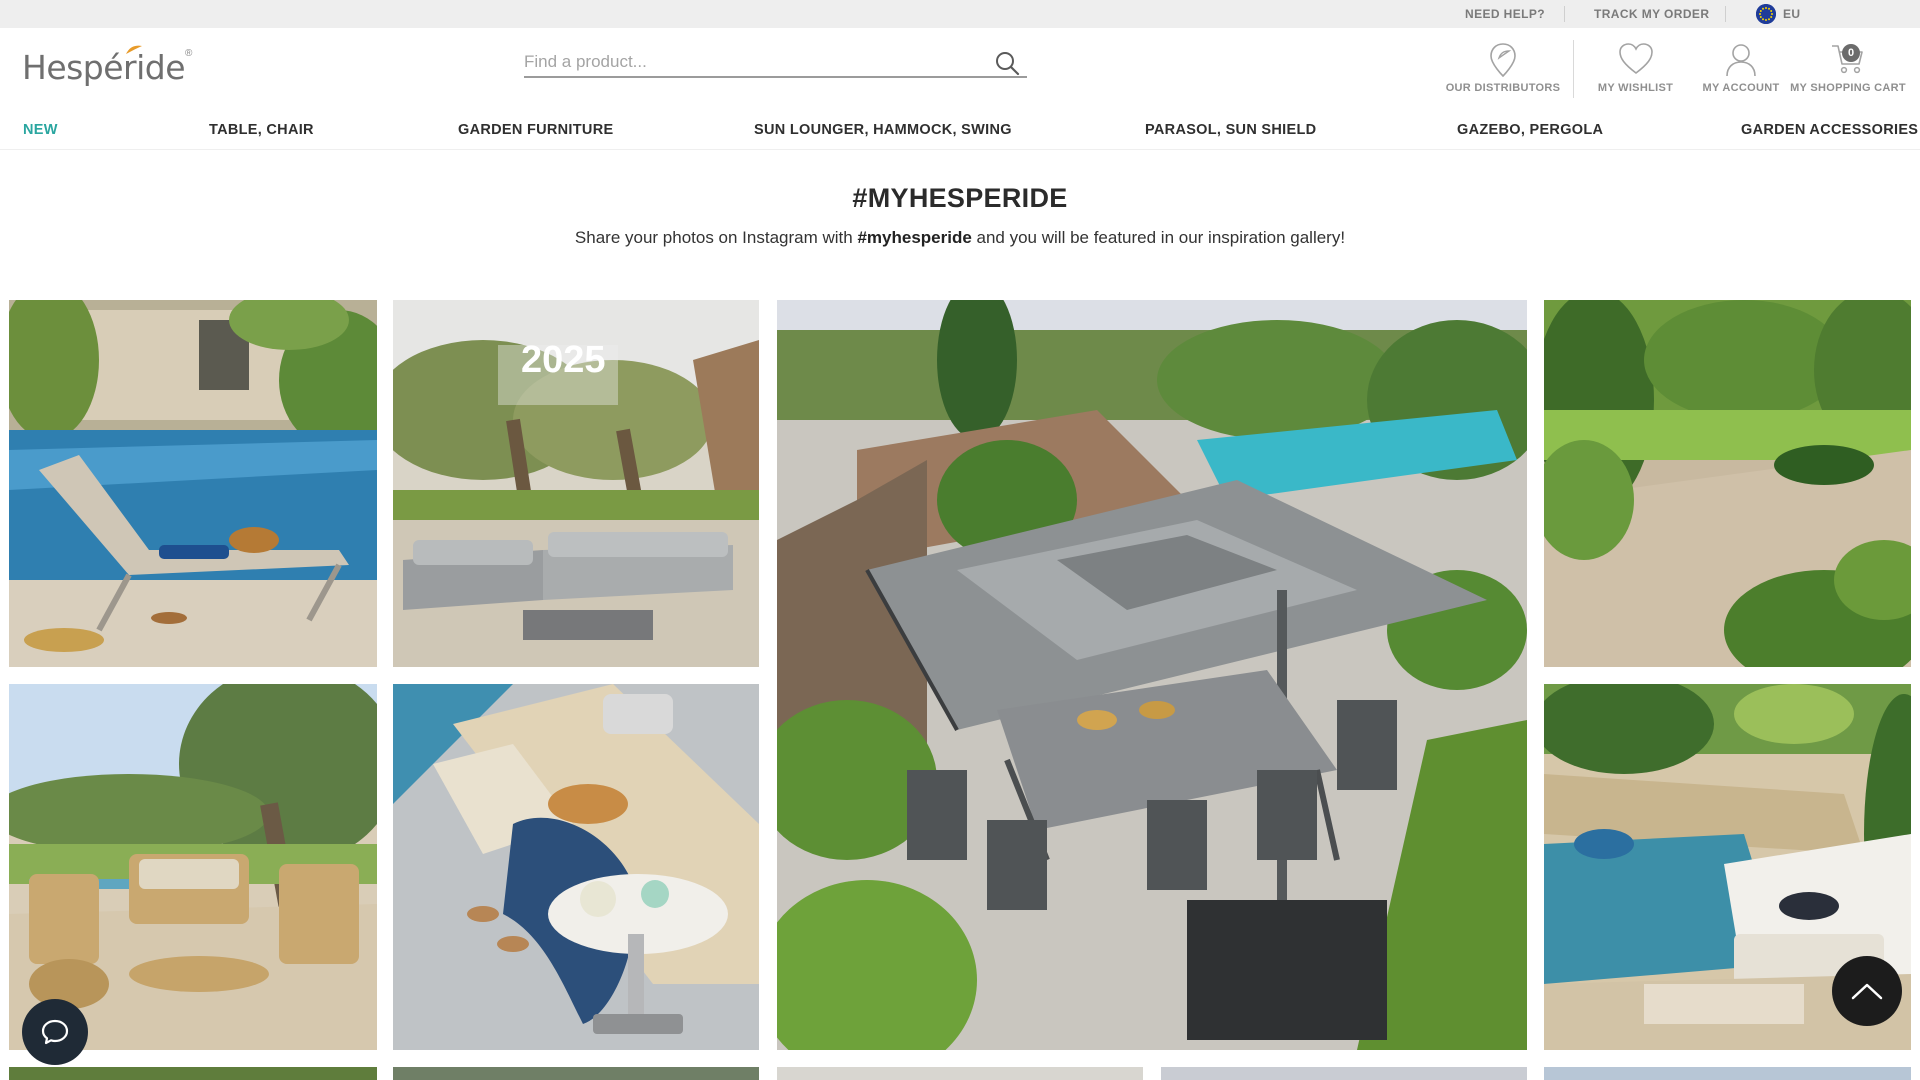  I want to click on track-order-link: TRACK MY ORDER, so click(1651, 14).